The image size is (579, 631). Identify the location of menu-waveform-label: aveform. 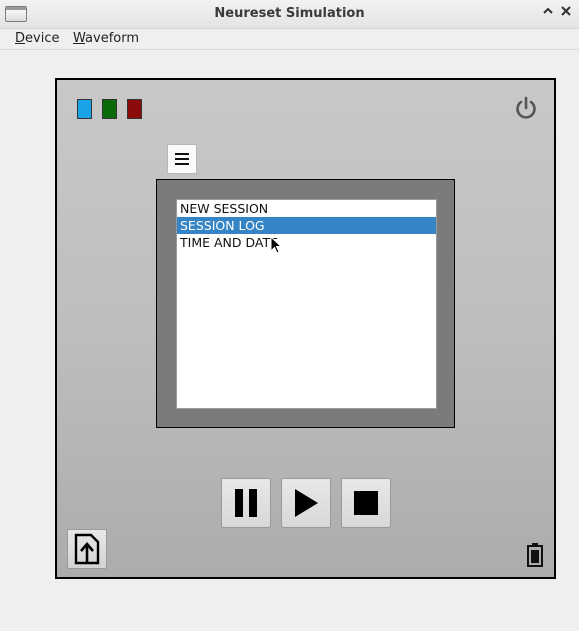
(112, 38).